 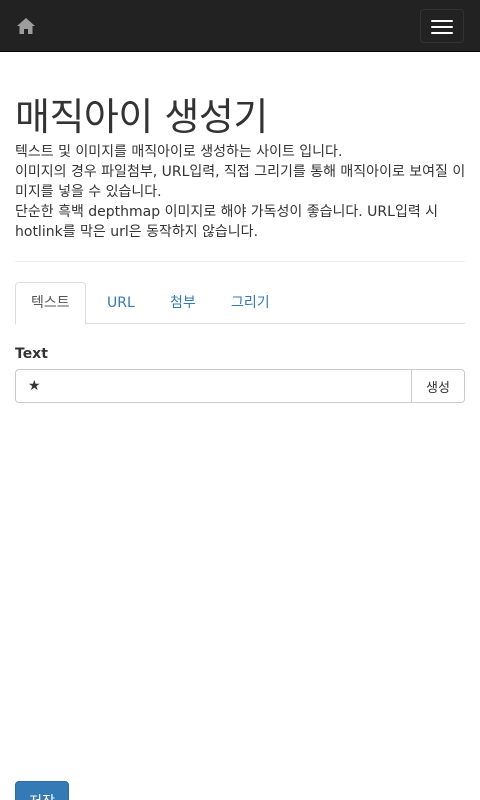 What do you see at coordinates (438, 386) in the screenshot?
I see `generate-button: 생성` at bounding box center [438, 386].